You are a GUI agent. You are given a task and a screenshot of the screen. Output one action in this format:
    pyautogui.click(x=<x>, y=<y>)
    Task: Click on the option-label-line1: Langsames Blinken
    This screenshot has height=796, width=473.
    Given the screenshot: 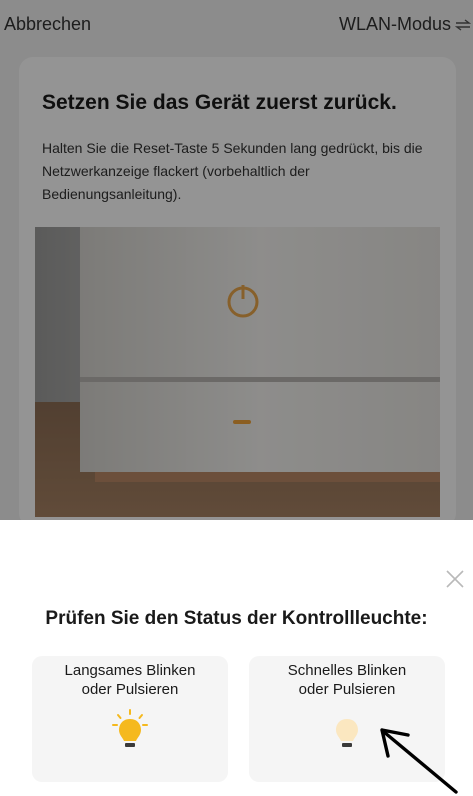 What is the action you would take?
    pyautogui.click(x=130, y=670)
    